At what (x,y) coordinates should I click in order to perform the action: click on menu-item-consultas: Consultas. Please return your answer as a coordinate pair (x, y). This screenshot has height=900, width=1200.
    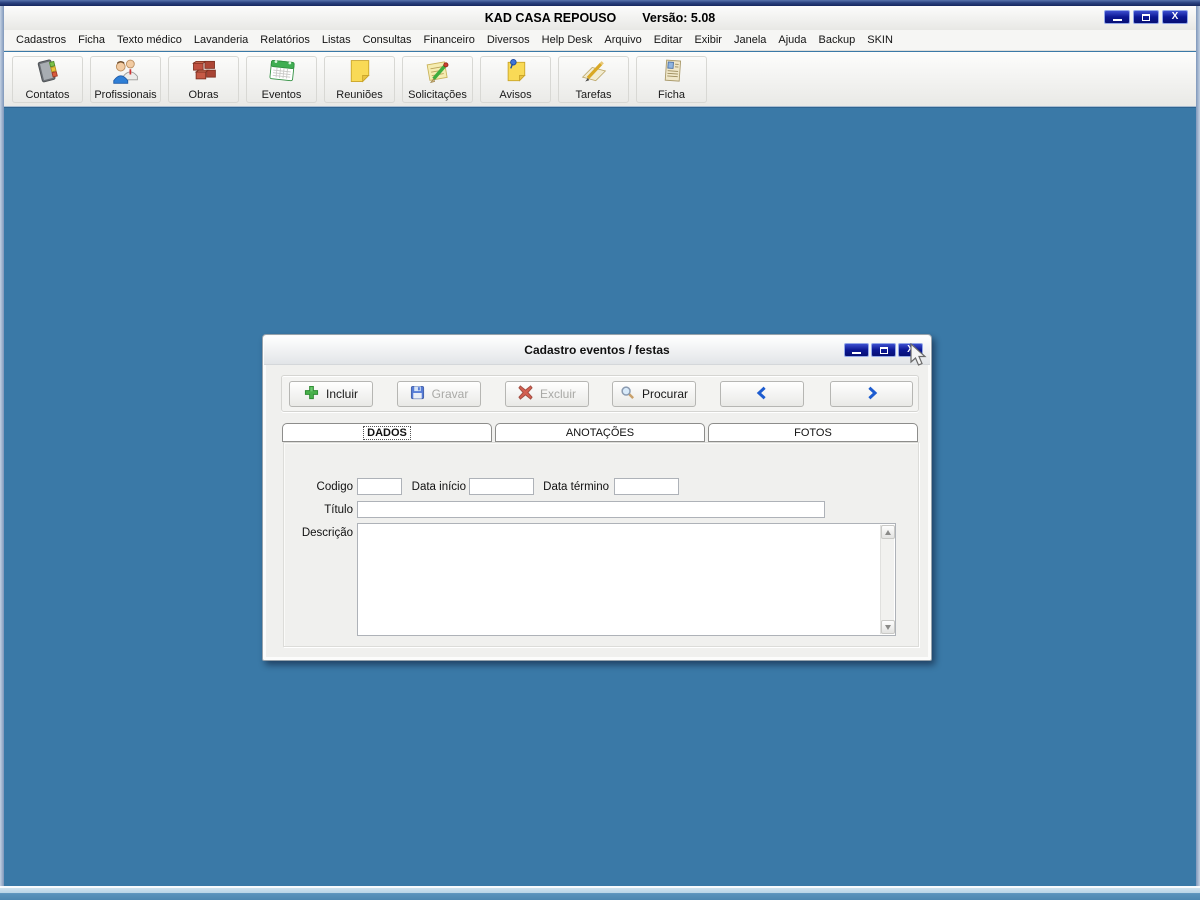
    Looking at the image, I should click on (387, 40).